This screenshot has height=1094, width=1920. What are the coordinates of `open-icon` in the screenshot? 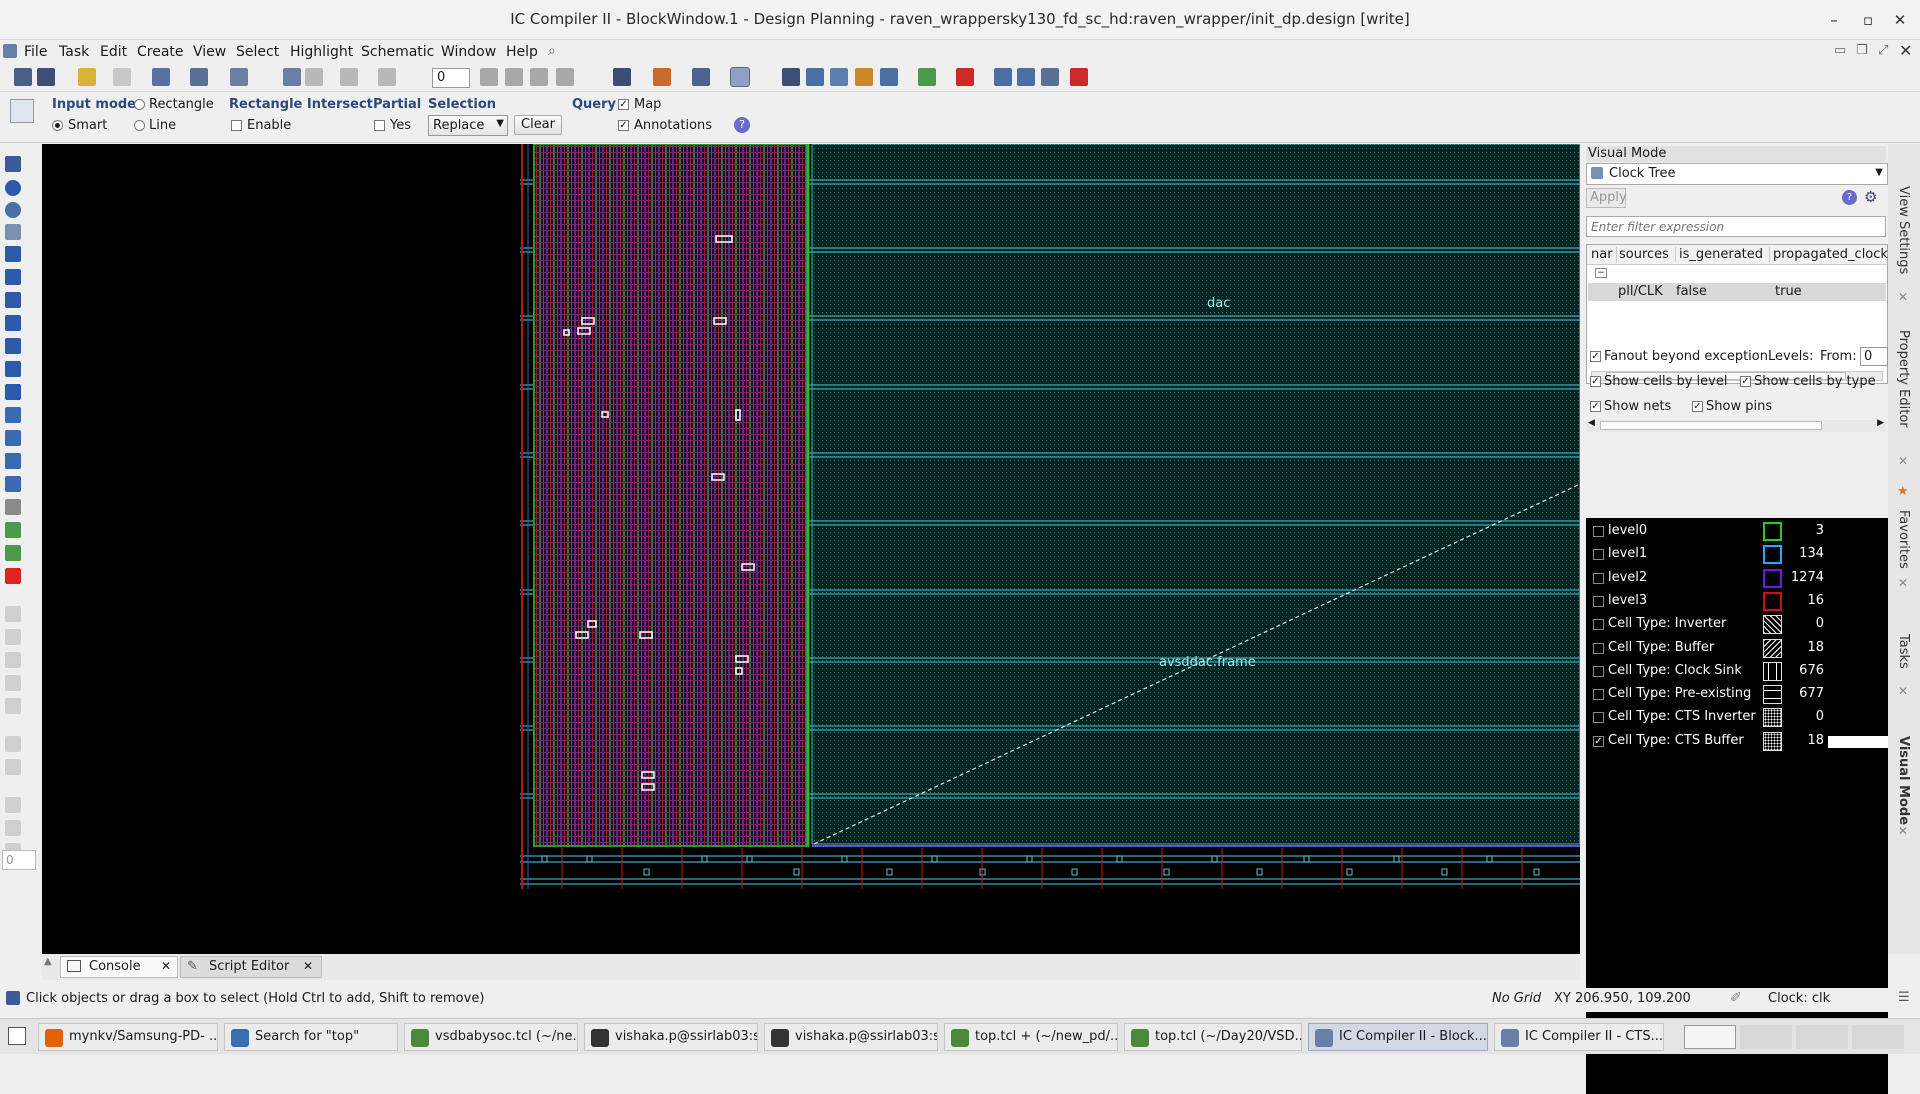 It's located at (23, 77).